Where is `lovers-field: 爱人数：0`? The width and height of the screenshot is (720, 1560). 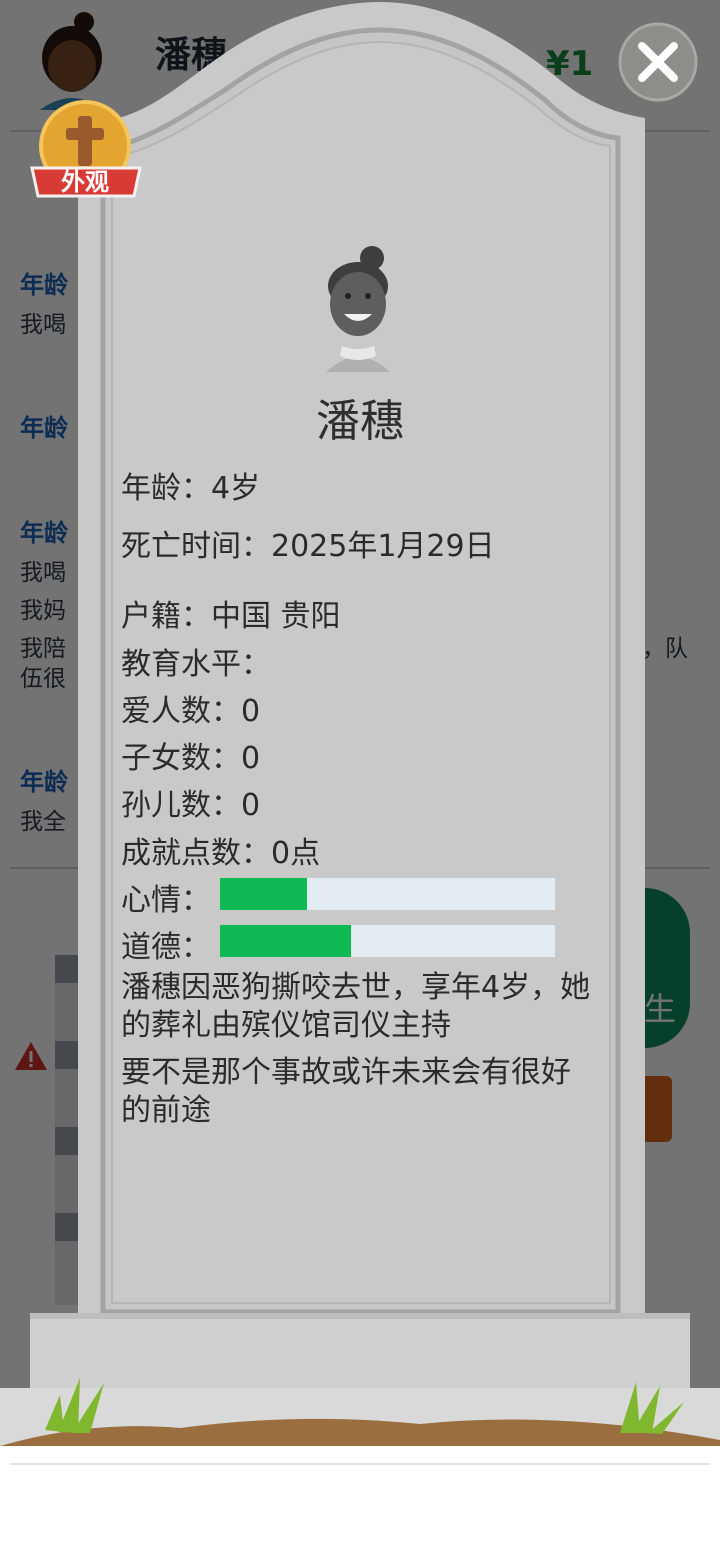 lovers-field: 爱人数：0 is located at coordinates (190, 708).